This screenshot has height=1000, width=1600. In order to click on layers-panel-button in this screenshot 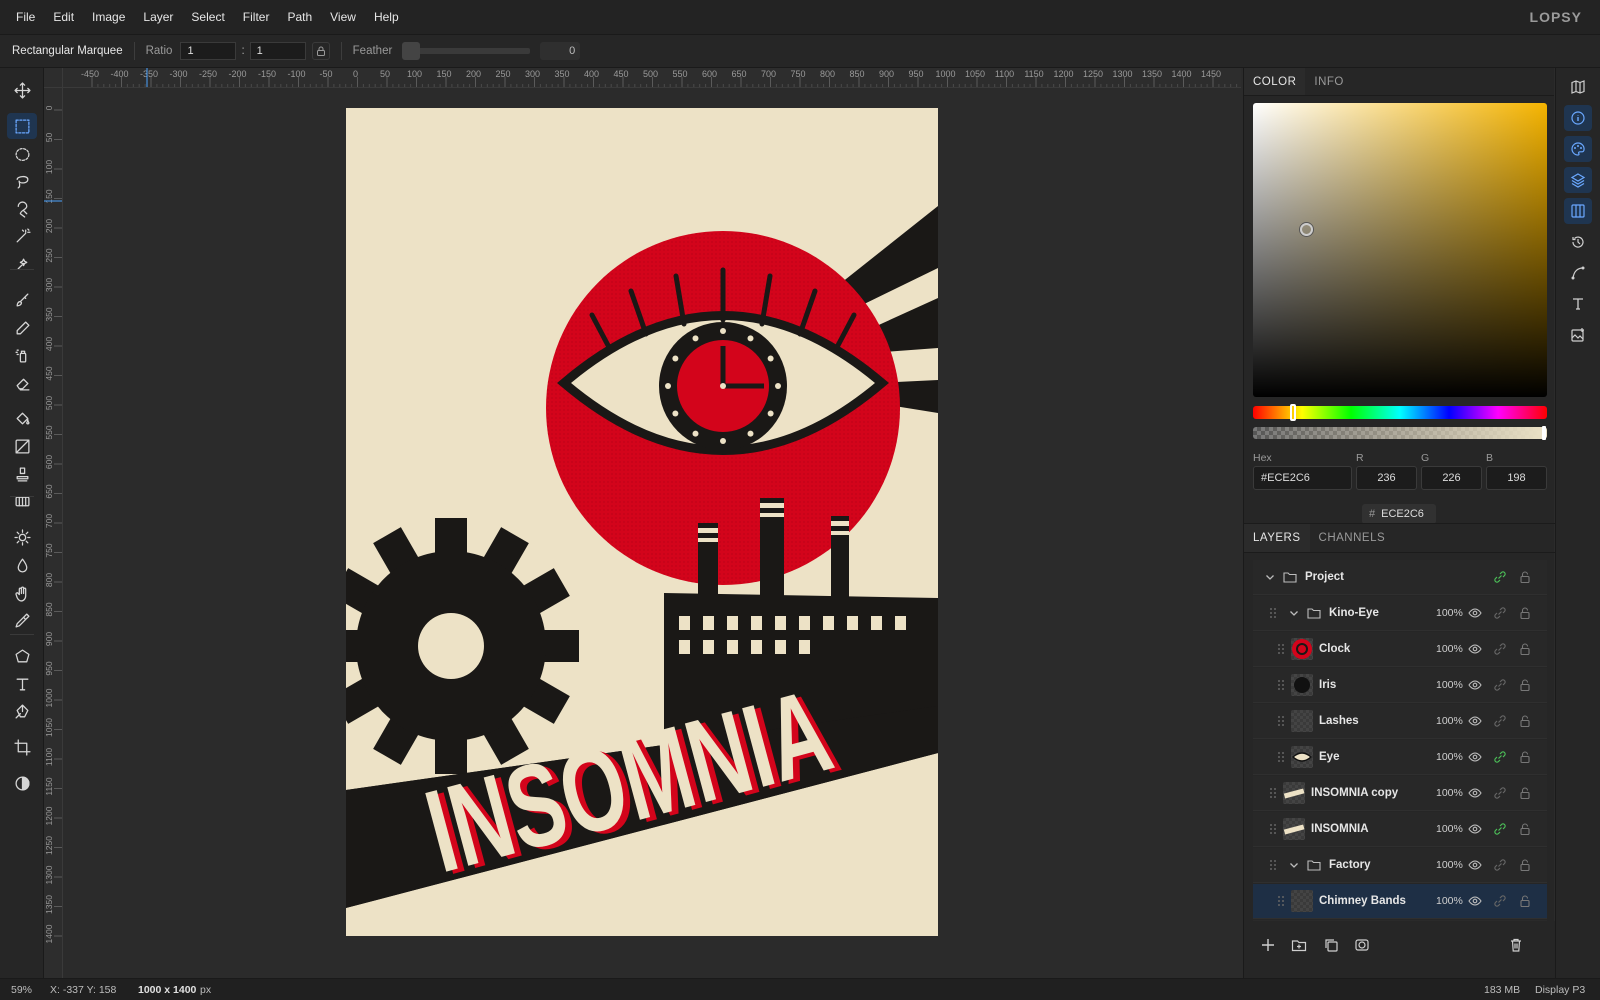, I will do `click(1578, 180)`.